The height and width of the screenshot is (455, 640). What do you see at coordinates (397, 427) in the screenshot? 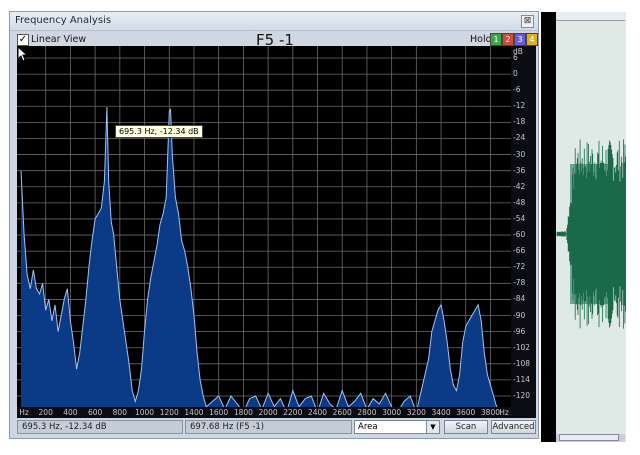
I see `display-mode-select: Area ▼` at bounding box center [397, 427].